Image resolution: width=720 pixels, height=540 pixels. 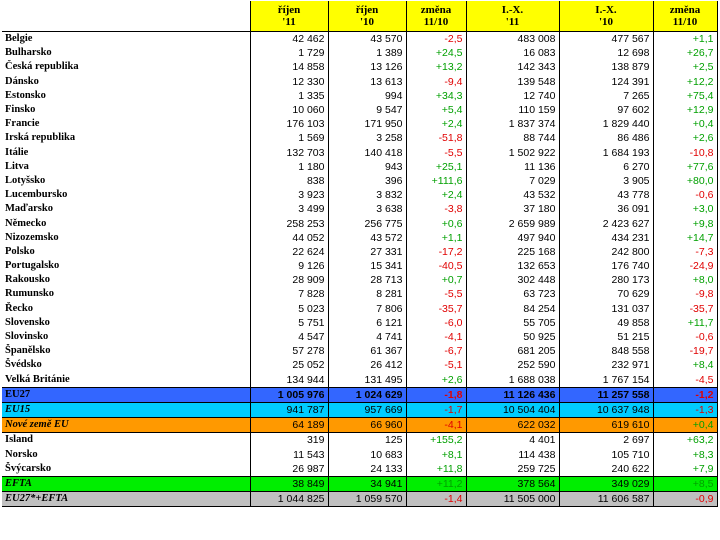 What do you see at coordinates (435, 280) in the screenshot?
I see `cell-change-month: +0,7` at bounding box center [435, 280].